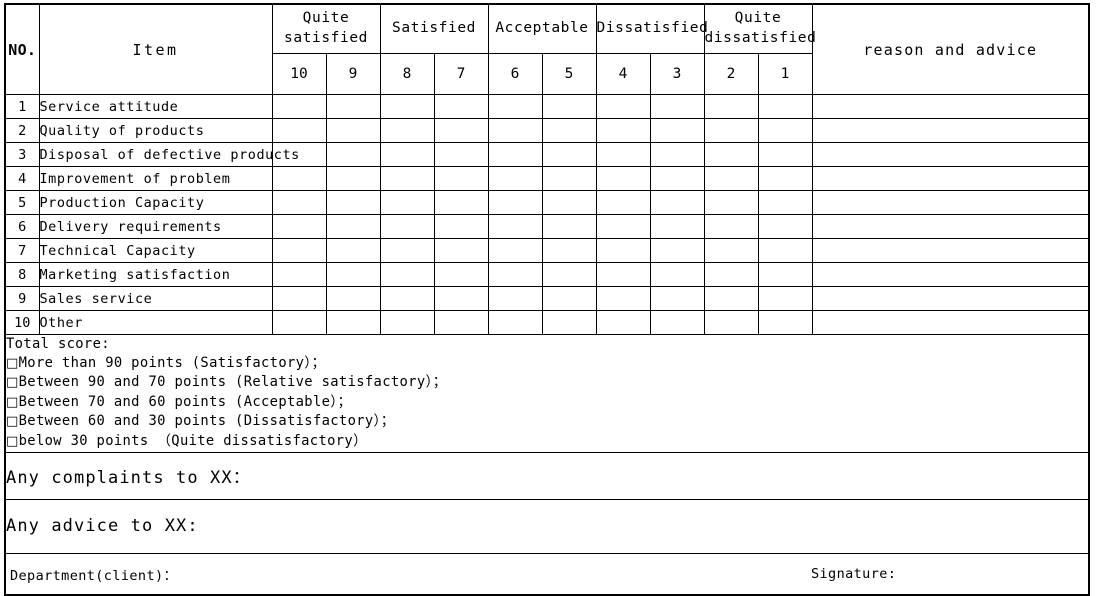  I want to click on complaints-block: Any complaints to XX：, so click(547, 475).